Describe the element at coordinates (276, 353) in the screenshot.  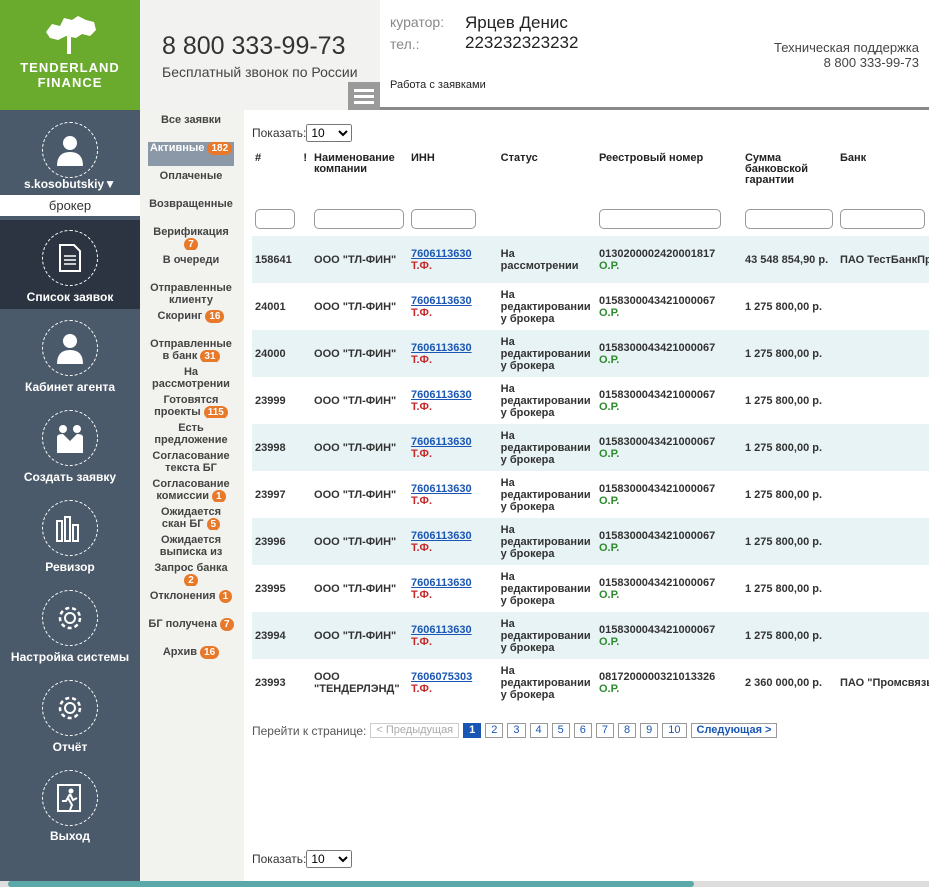
I see `row-id: 24000` at that location.